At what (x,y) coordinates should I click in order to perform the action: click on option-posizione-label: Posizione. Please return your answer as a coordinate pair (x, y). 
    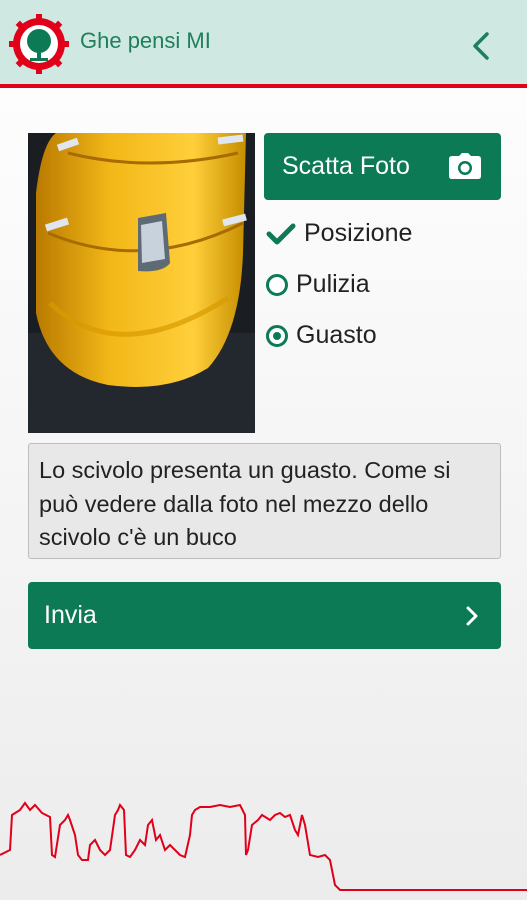
    Looking at the image, I should click on (358, 233).